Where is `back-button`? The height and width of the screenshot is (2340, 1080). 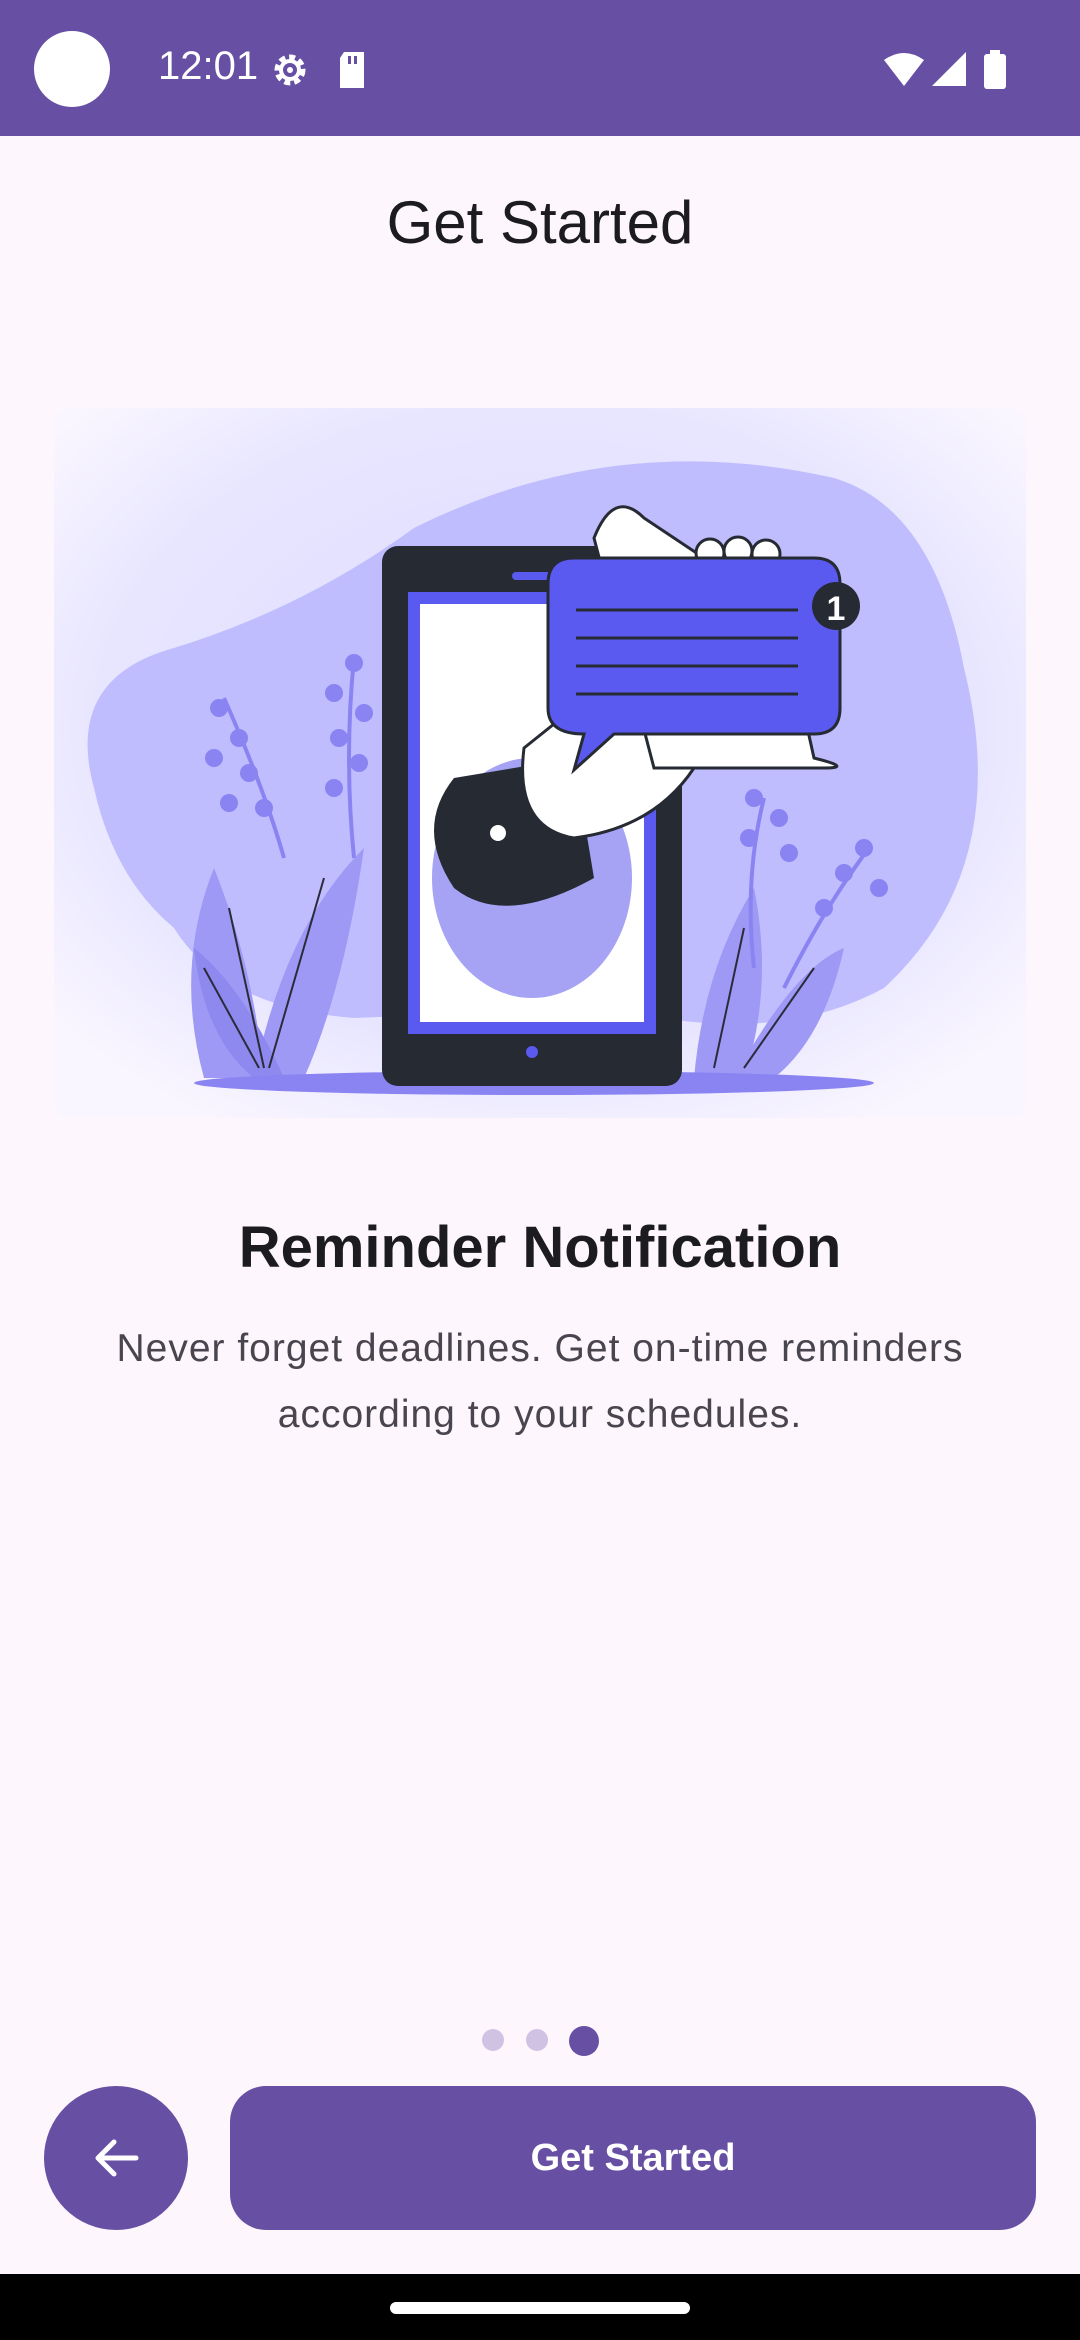
back-button is located at coordinates (116, 2158).